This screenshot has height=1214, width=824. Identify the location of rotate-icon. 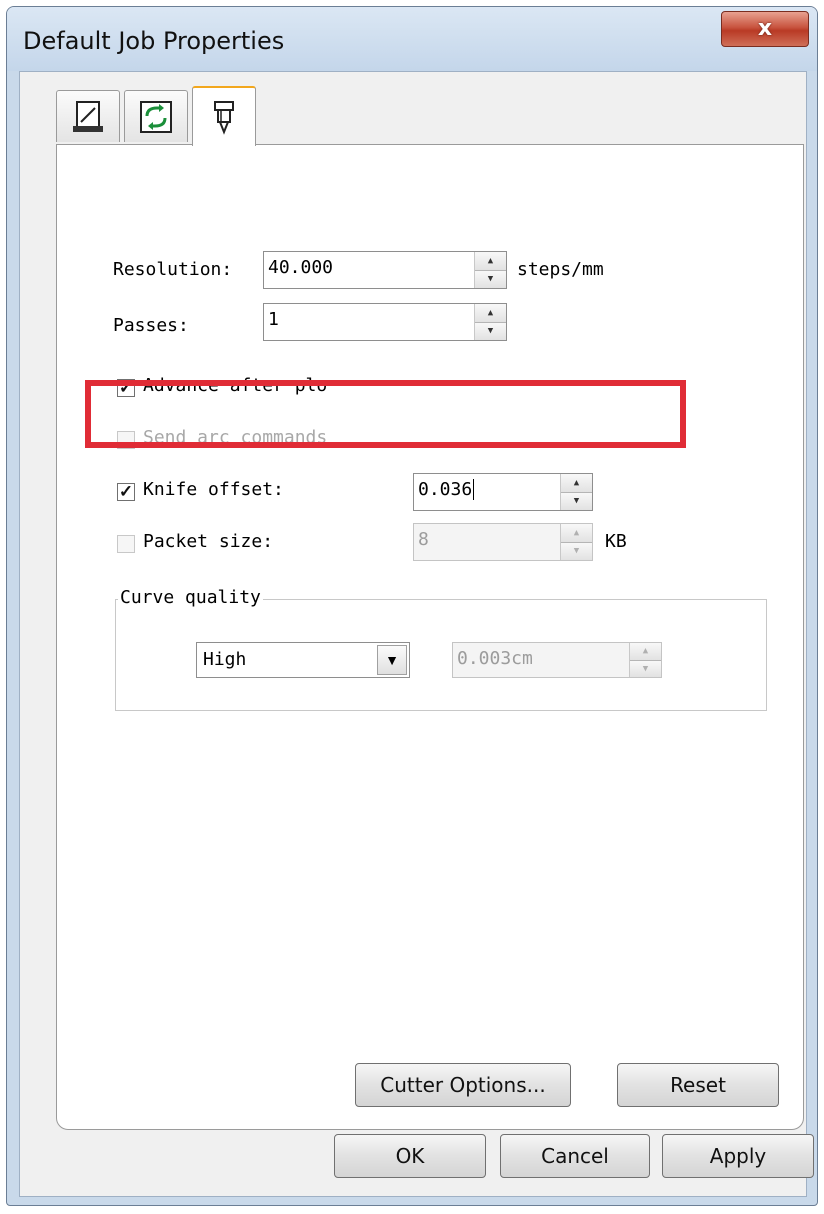
(156, 116).